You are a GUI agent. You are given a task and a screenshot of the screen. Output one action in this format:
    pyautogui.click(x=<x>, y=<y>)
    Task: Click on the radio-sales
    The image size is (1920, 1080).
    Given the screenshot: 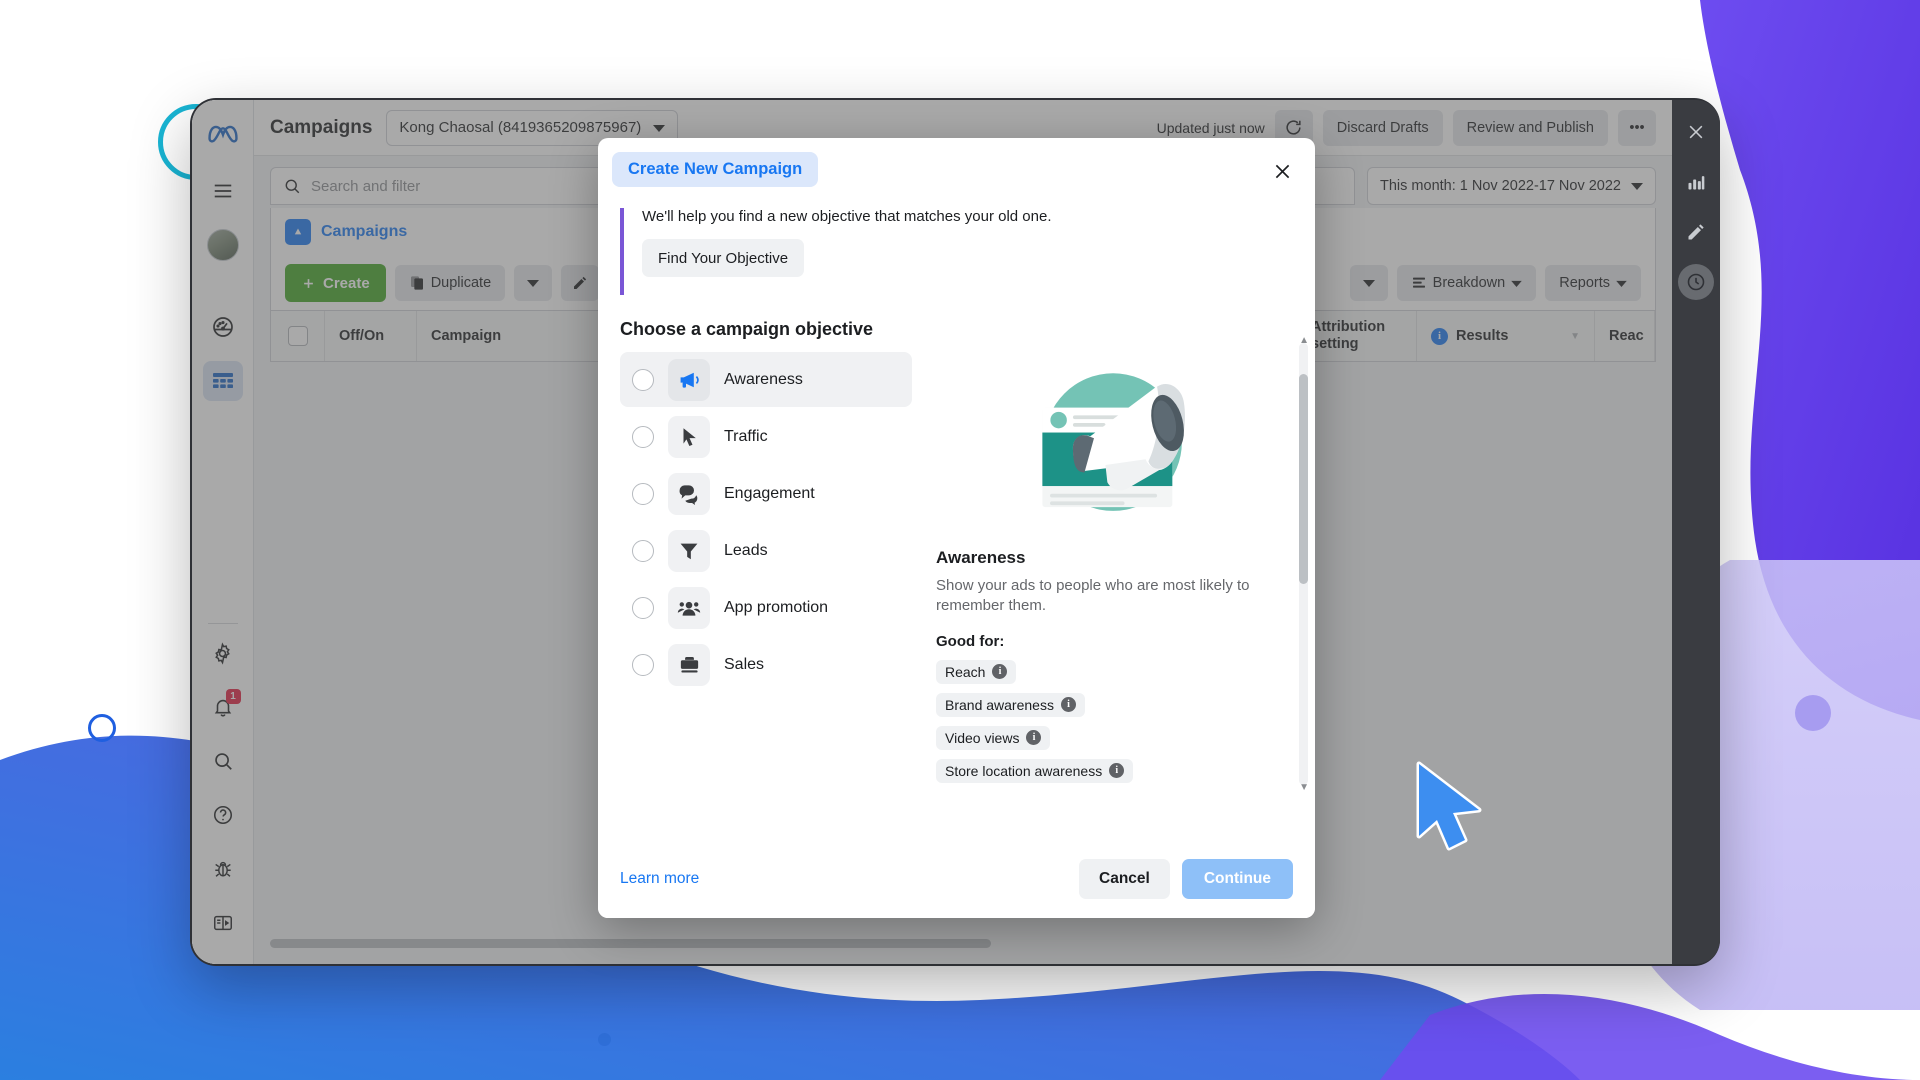 What is the action you would take?
    pyautogui.click(x=643, y=664)
    